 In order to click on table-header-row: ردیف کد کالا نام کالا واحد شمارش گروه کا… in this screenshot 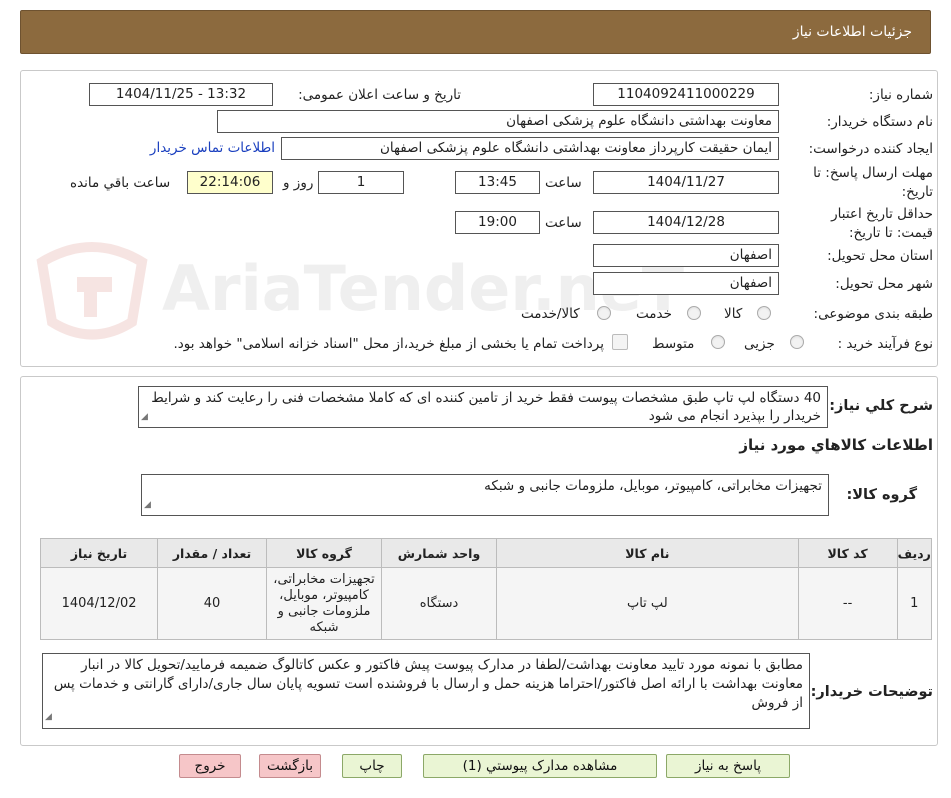, I will do `click(485, 553)`.